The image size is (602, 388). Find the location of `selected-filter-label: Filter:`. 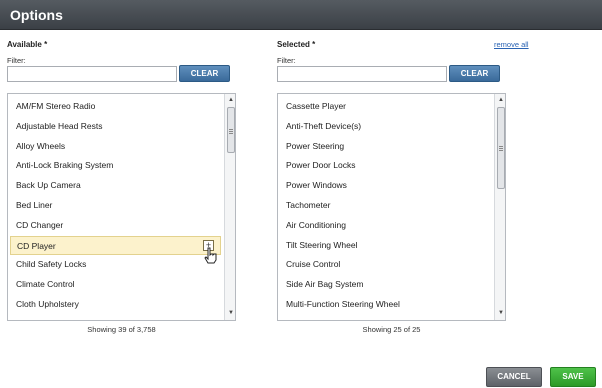

selected-filter-label: Filter: is located at coordinates (286, 60).